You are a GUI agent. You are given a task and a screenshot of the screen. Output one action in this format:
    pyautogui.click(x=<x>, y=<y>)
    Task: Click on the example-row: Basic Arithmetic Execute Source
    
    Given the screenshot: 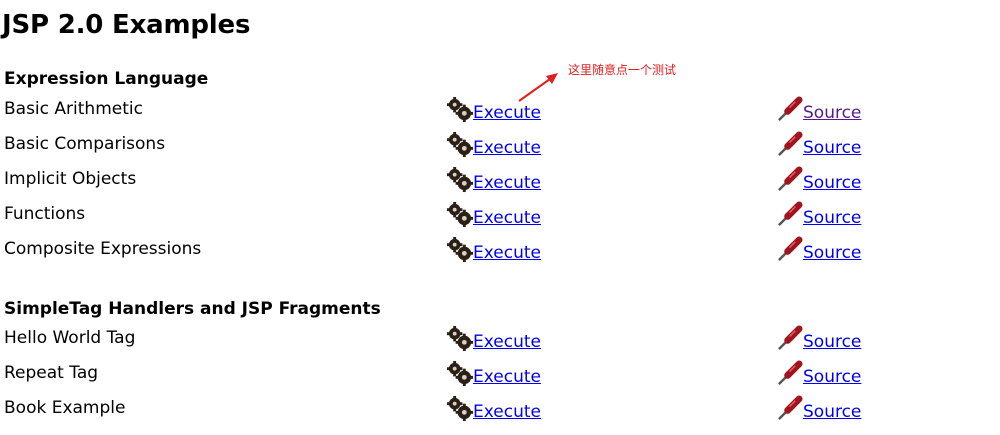 What is the action you would take?
    pyautogui.click(x=500, y=115)
    